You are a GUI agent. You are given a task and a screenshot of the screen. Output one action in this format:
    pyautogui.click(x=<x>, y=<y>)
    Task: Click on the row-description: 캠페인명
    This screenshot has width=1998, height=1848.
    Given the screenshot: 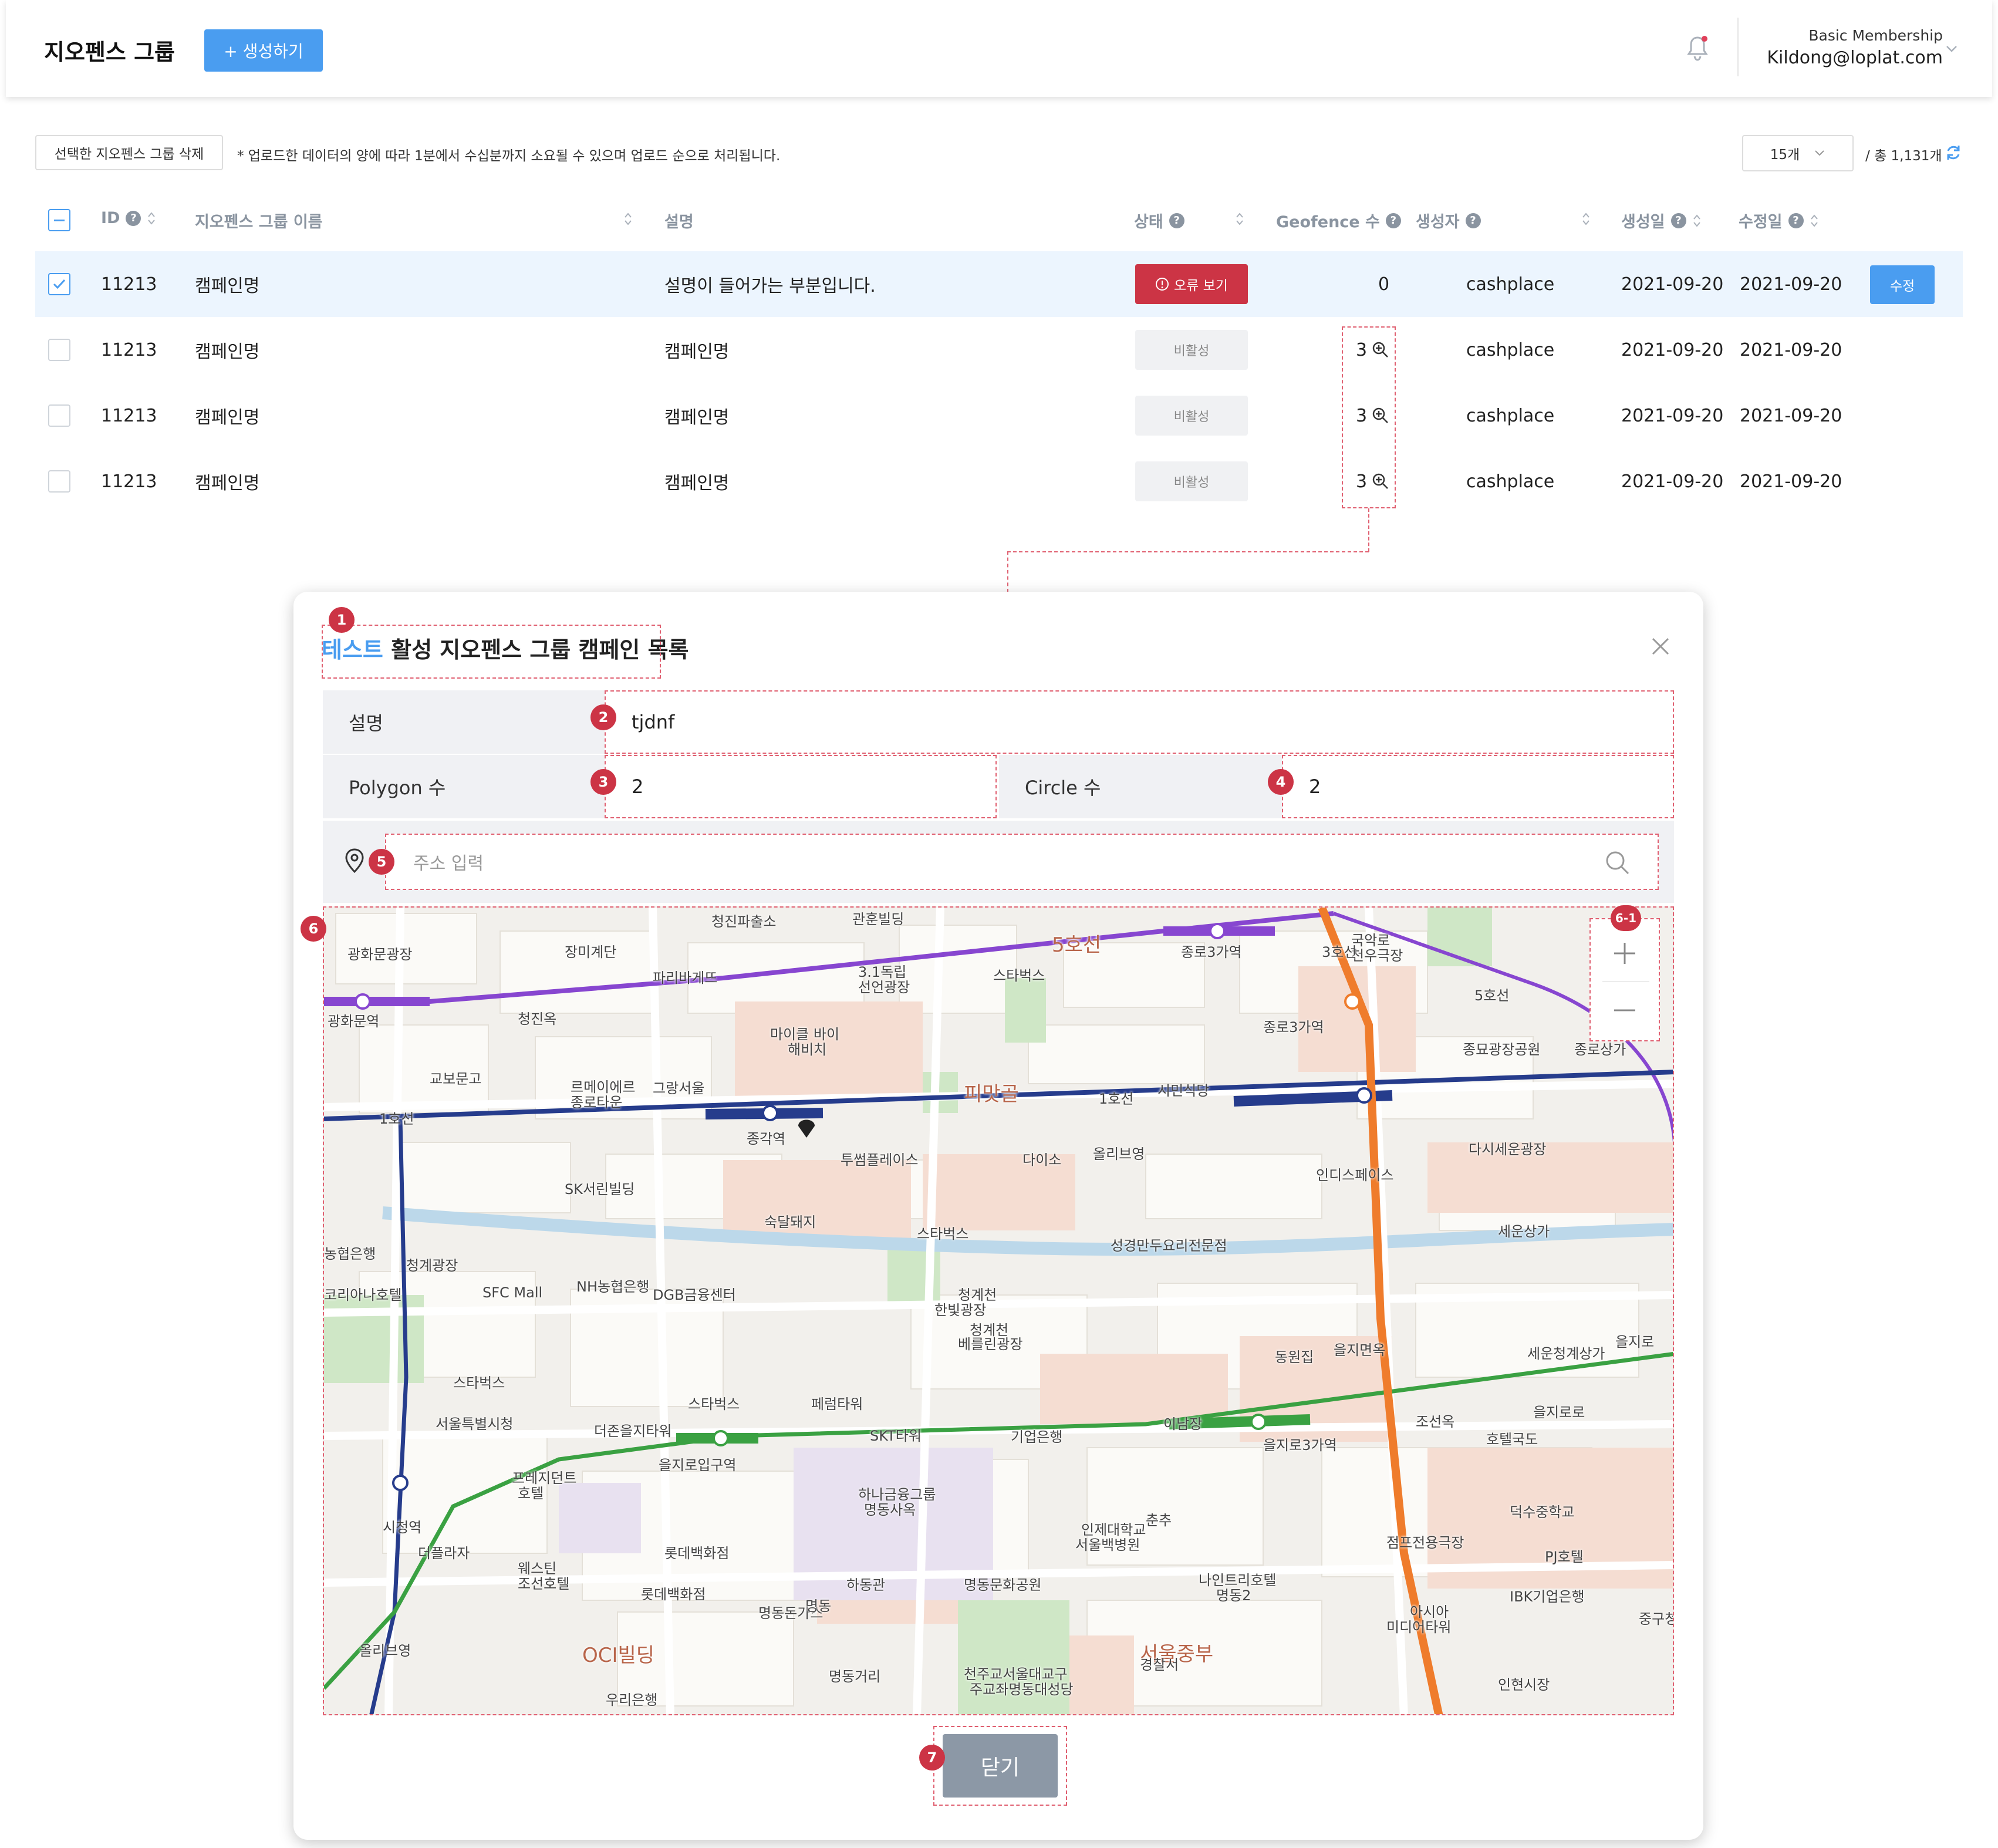 What is the action you would take?
    pyautogui.click(x=697, y=352)
    